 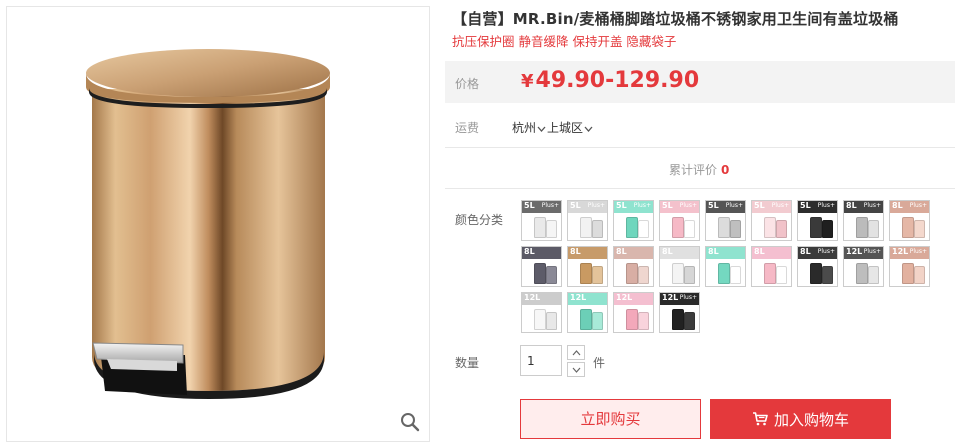 What do you see at coordinates (576, 369) in the screenshot?
I see `quantity-decrease-button` at bounding box center [576, 369].